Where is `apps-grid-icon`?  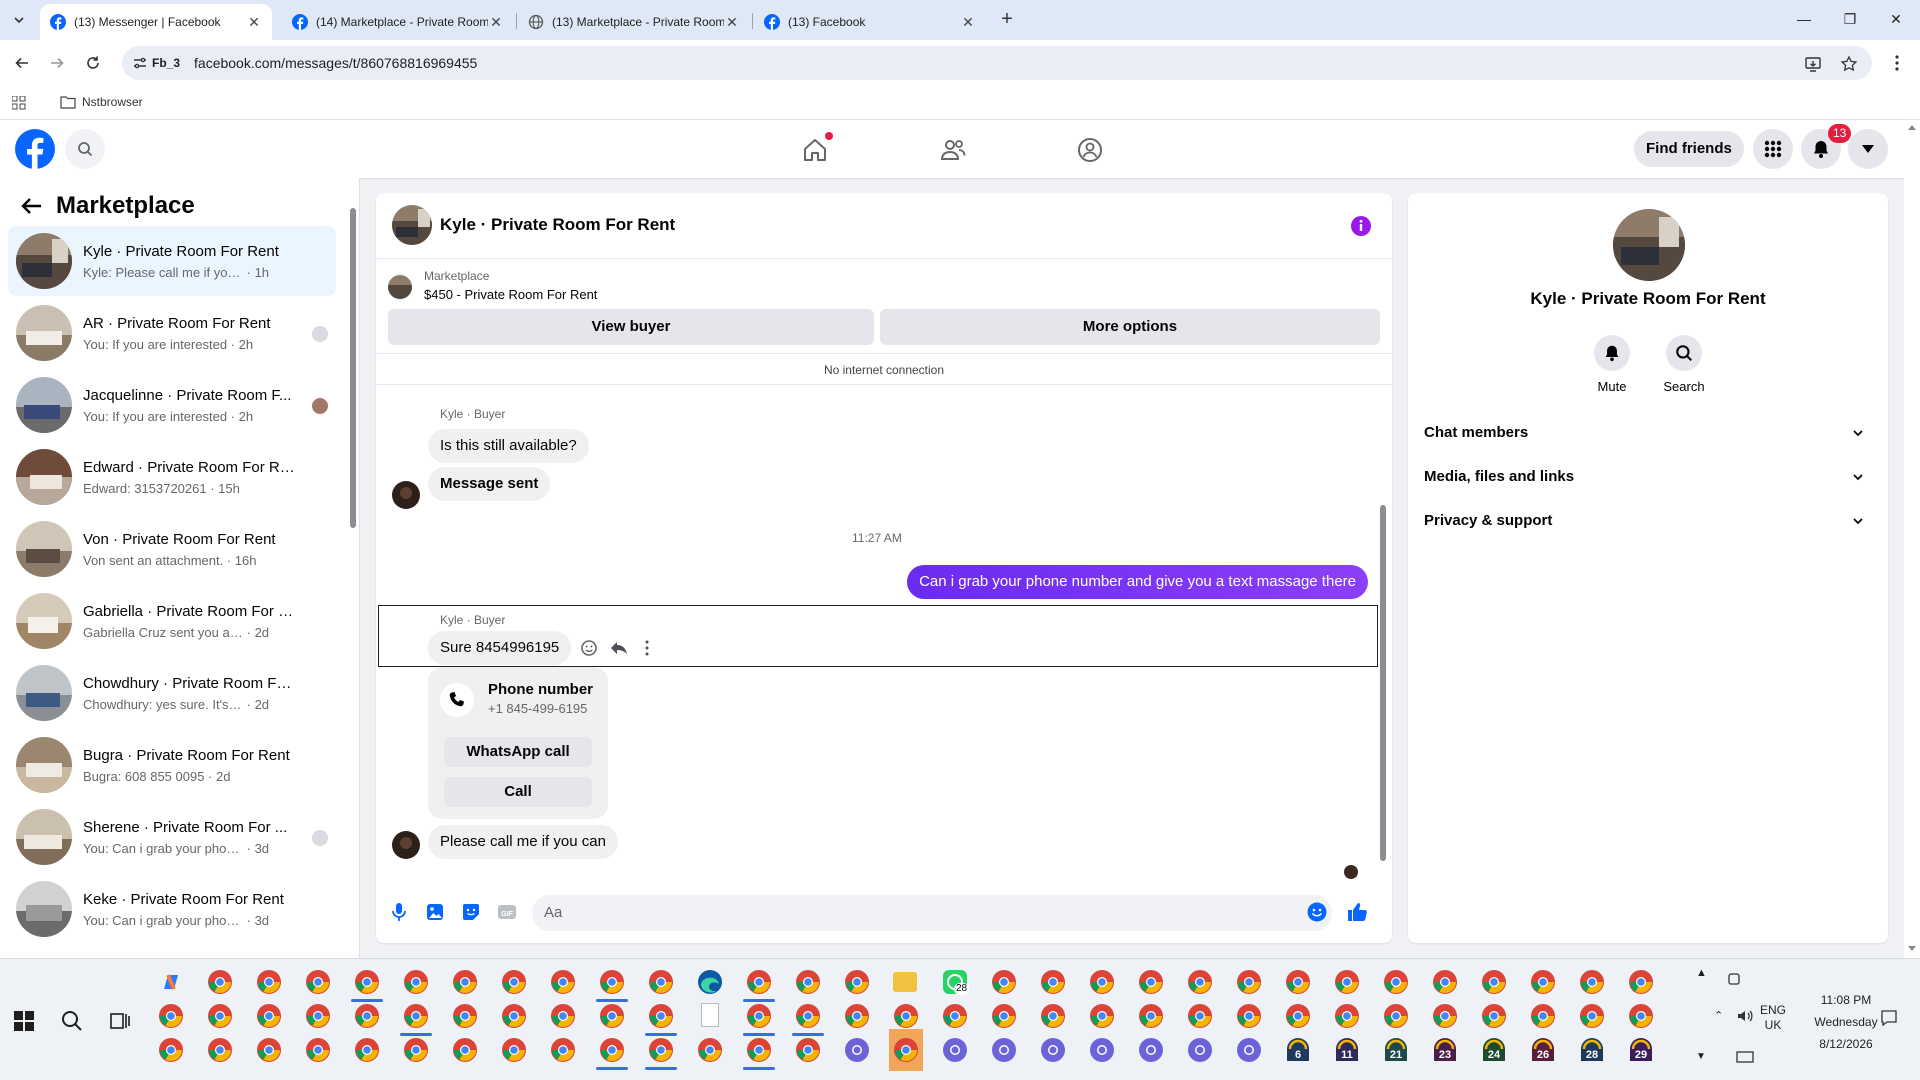 apps-grid-icon is located at coordinates (19, 103).